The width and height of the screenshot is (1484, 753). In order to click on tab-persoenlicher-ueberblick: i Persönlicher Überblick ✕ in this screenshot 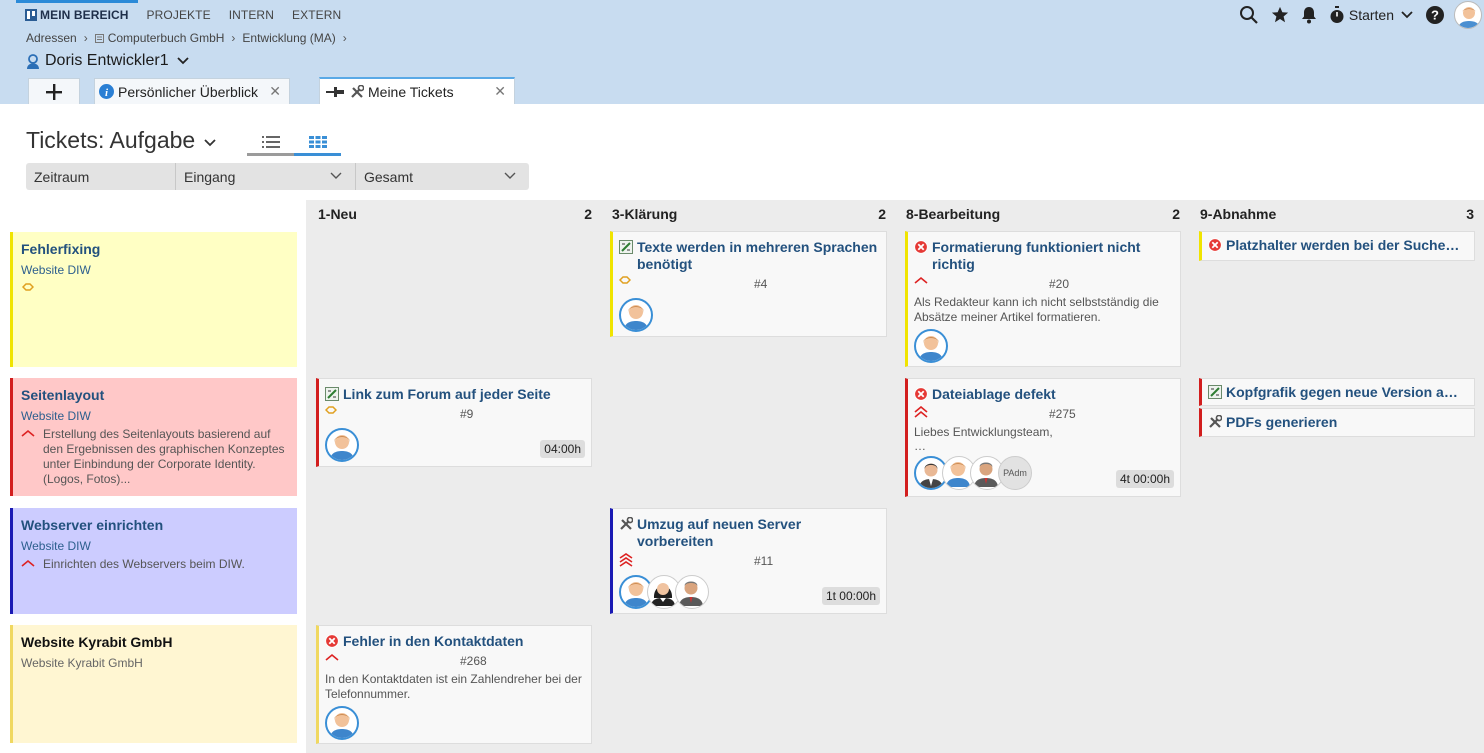, I will do `click(192, 91)`.